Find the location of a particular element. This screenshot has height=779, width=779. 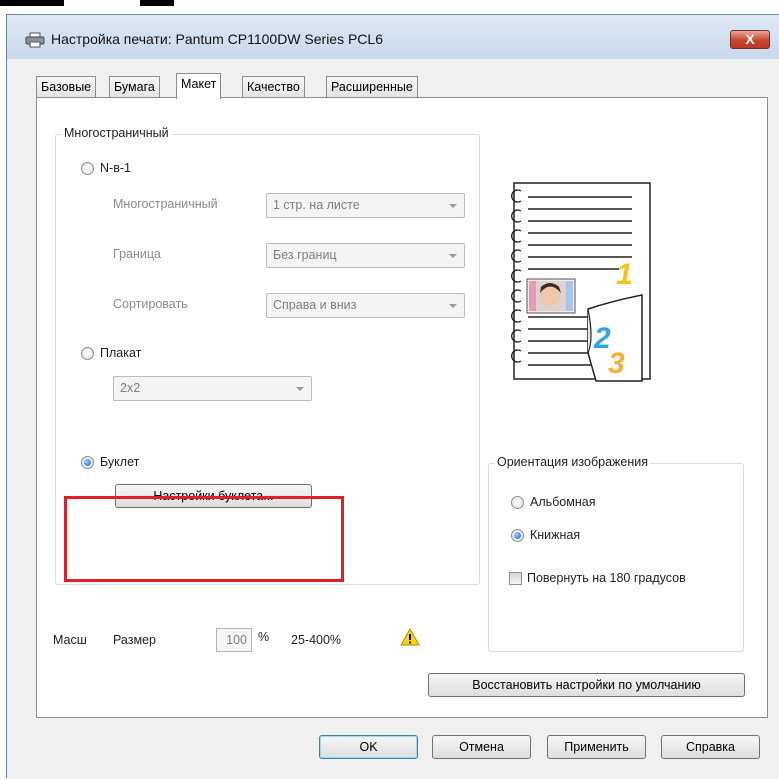

tab-layout: Макет is located at coordinates (199, 86).